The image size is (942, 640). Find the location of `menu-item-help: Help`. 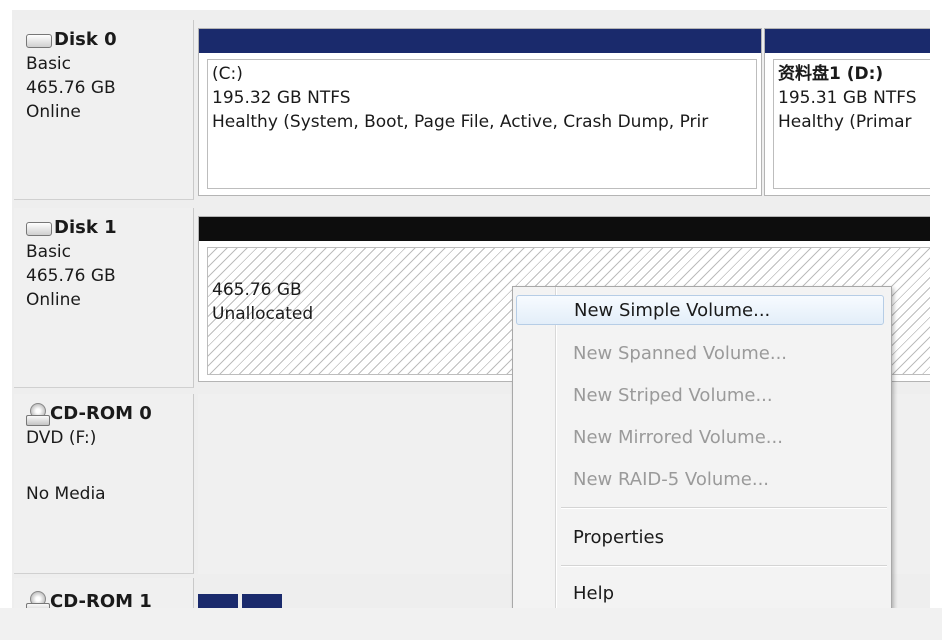

menu-item-help: Help is located at coordinates (593, 594).